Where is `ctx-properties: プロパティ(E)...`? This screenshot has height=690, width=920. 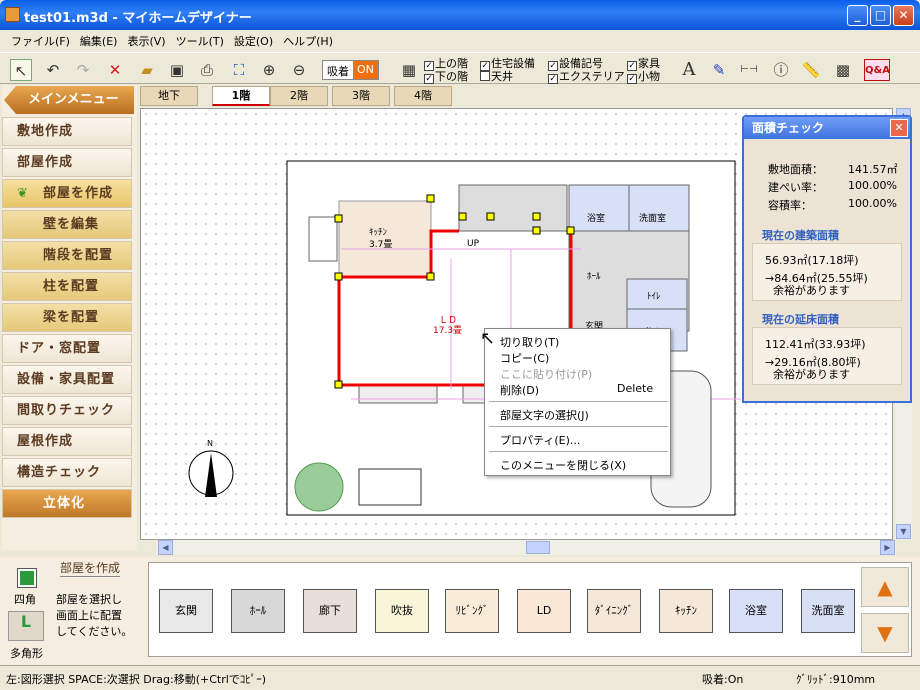 ctx-properties: プロパティ(E)... is located at coordinates (540, 440).